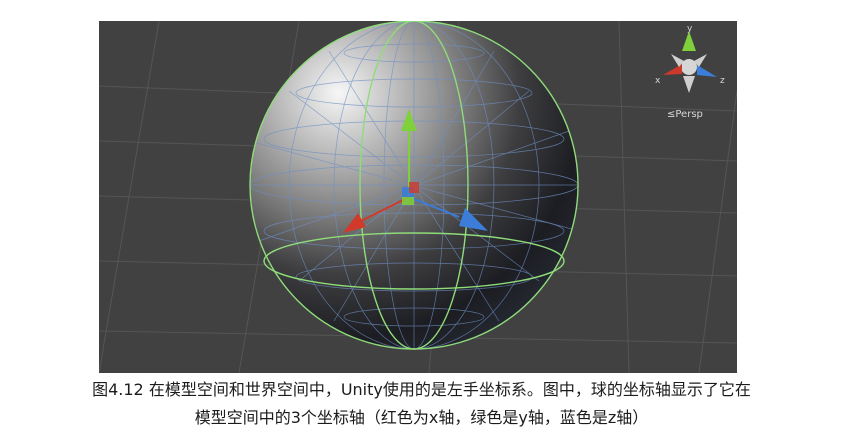 This screenshot has height=445, width=843. Describe the element at coordinates (690, 29) in the screenshot. I see `gizmo-y-label: y` at that location.